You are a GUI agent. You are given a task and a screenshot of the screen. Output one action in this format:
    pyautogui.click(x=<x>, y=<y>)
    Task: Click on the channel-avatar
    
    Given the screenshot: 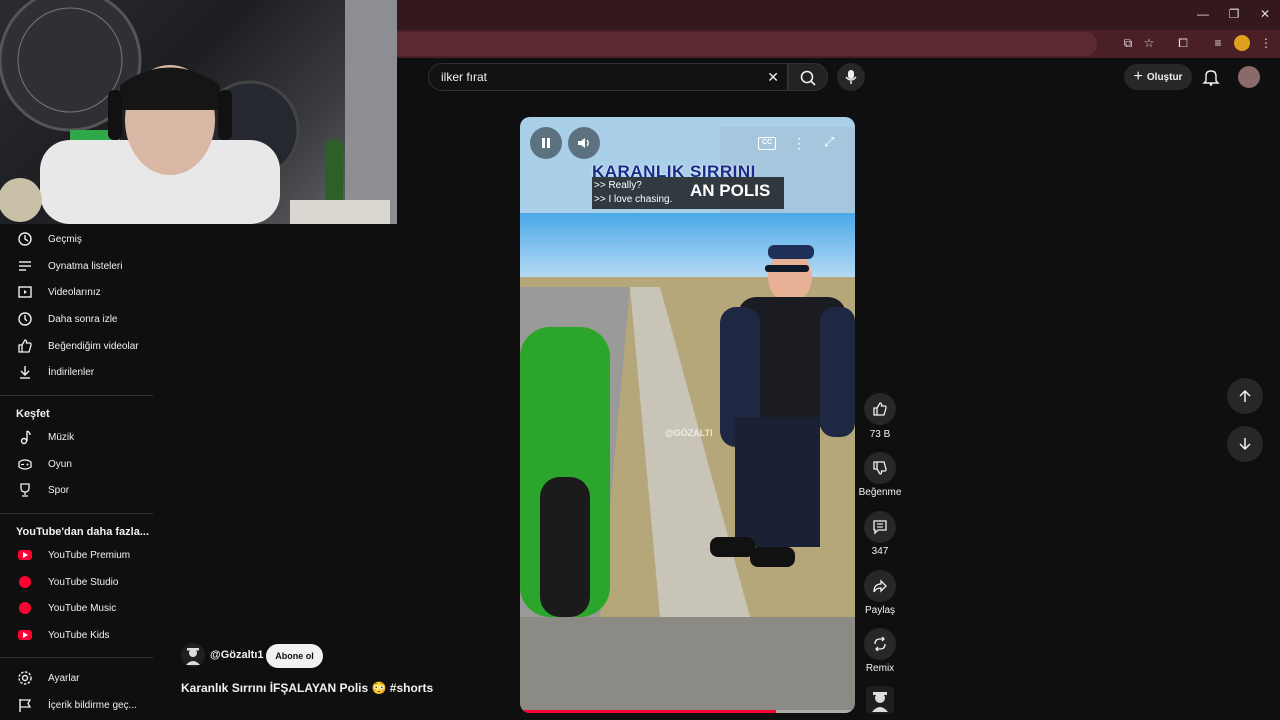 What is the action you would take?
    pyautogui.click(x=193, y=655)
    